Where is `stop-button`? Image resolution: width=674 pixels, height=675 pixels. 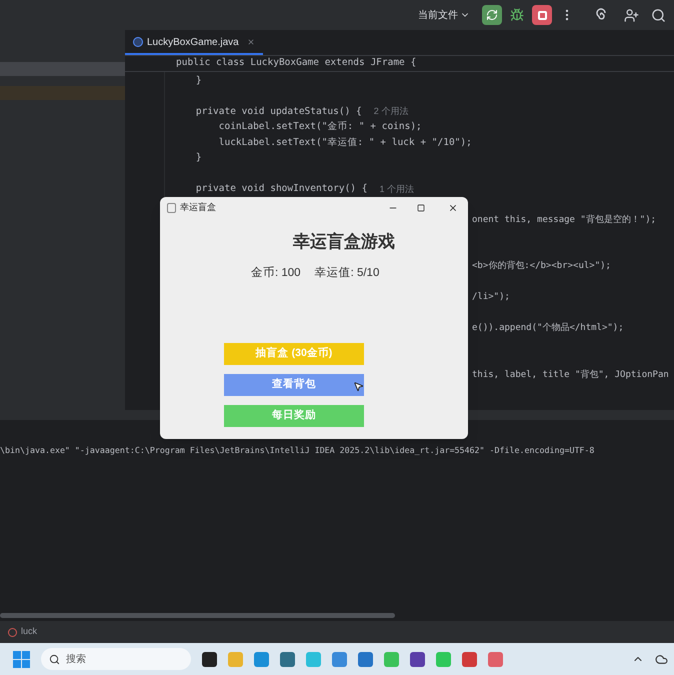 stop-button is located at coordinates (542, 15).